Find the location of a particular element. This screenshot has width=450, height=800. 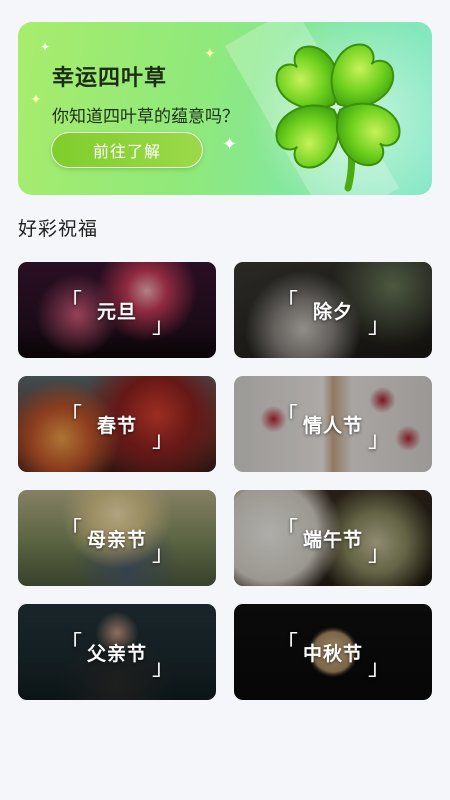

card-mothers-day: 「 母亲节 」 is located at coordinates (117, 538).